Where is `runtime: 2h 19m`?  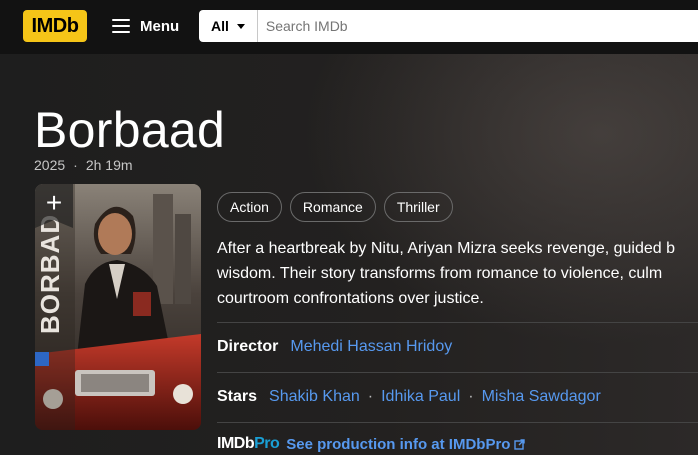 runtime: 2h 19m is located at coordinates (109, 165).